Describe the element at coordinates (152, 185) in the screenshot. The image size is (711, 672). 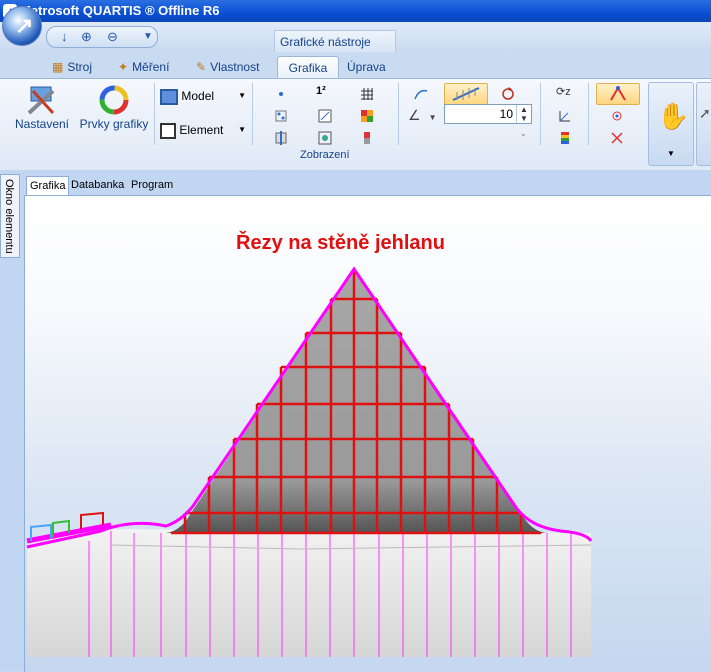
I see `doc-tab-program: Program` at that location.